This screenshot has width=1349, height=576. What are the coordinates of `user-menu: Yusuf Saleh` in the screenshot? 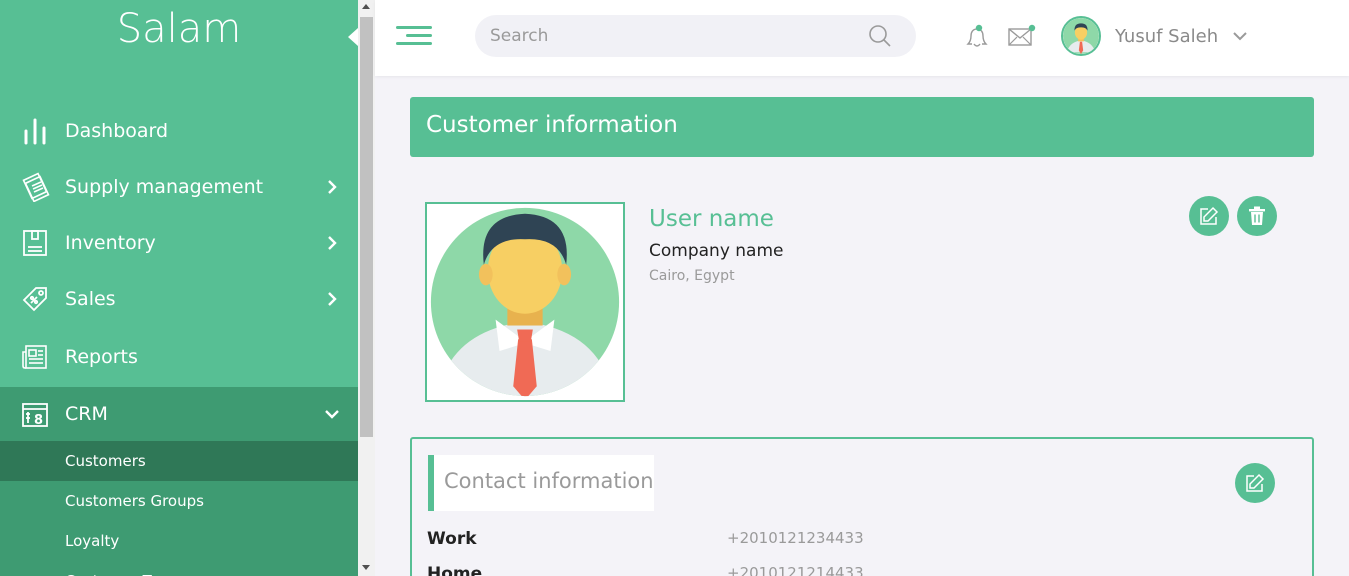 It's located at (1154, 36).